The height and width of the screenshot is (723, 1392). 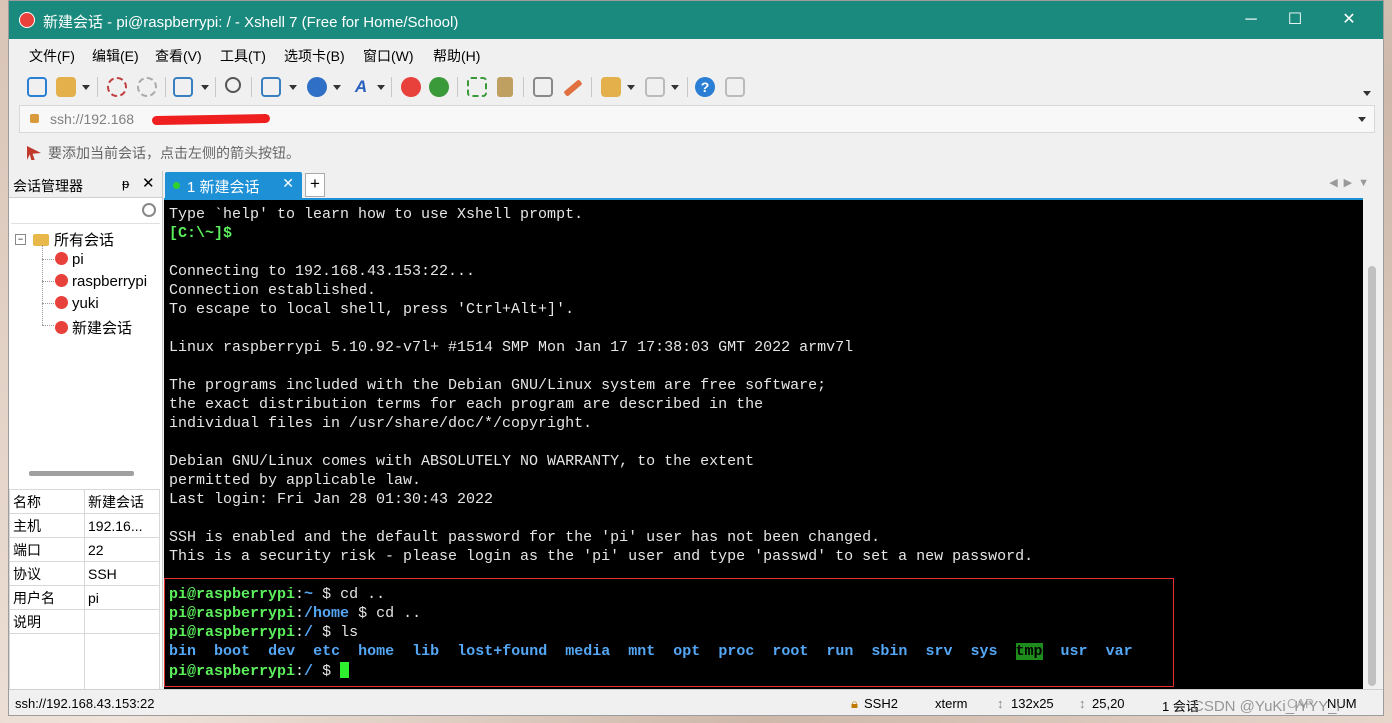 What do you see at coordinates (148, 183) in the screenshot?
I see `close-panel-icon: ✕` at bounding box center [148, 183].